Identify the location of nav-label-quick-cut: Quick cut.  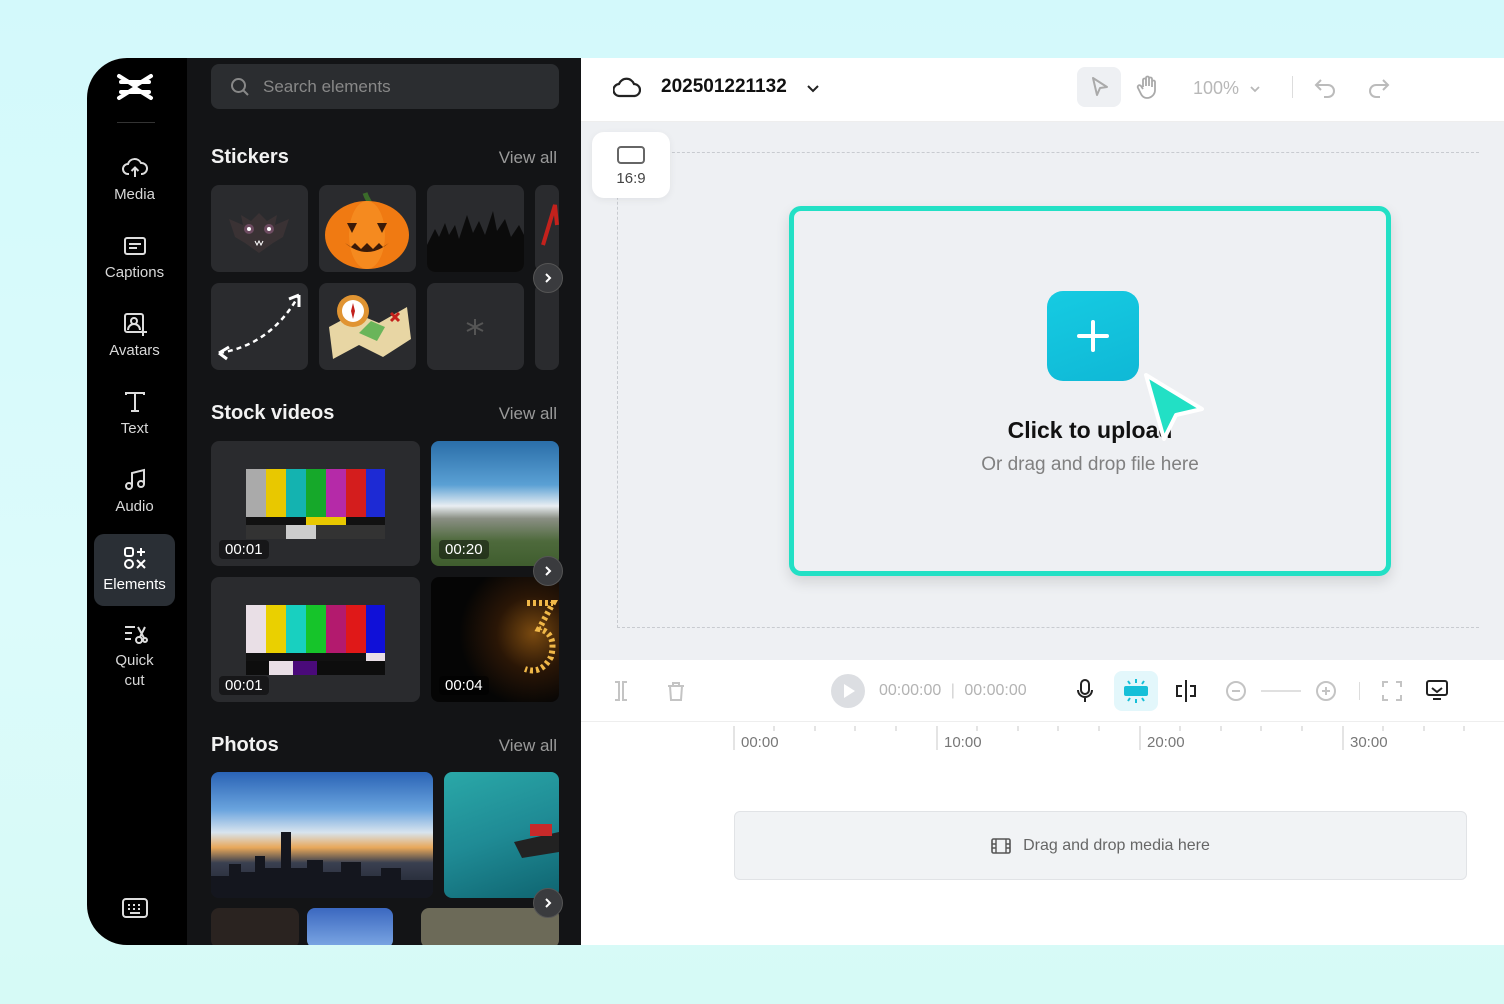
(134, 670).